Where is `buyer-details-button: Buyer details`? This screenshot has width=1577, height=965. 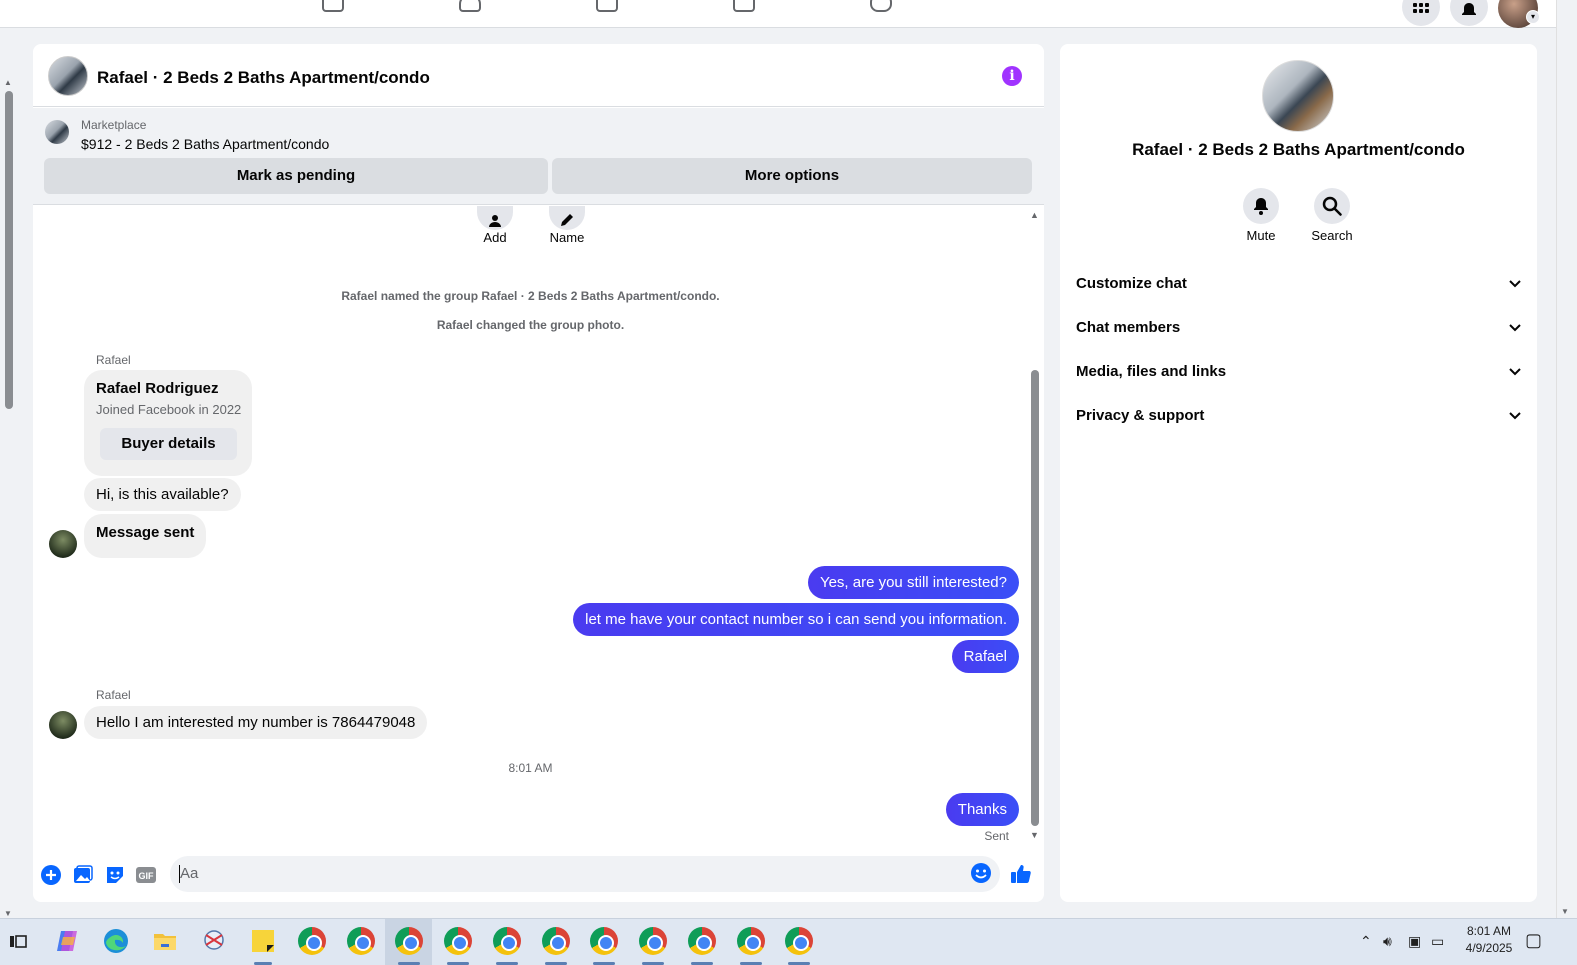 buyer-details-button: Buyer details is located at coordinates (168, 444).